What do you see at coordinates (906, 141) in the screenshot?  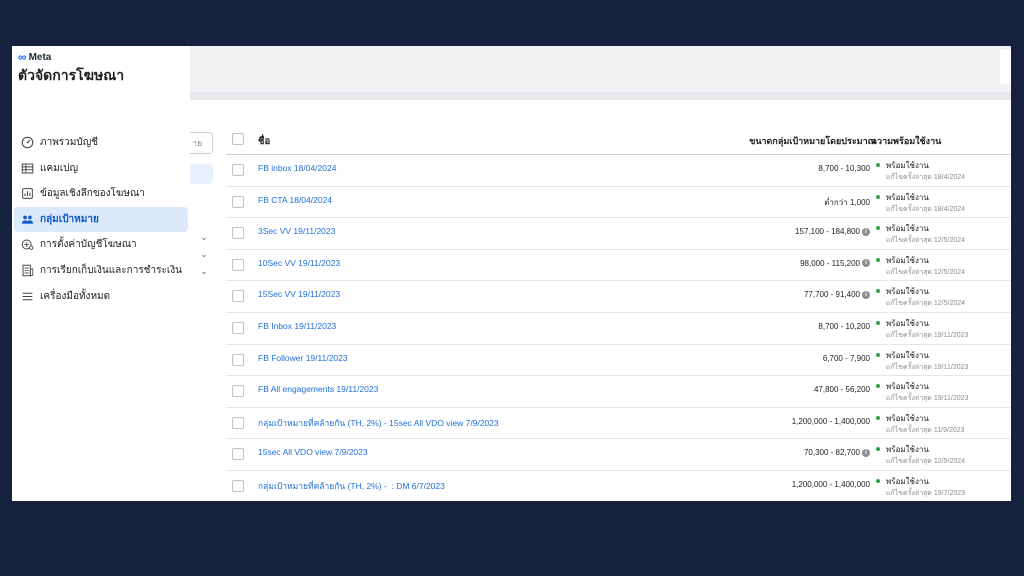 I see `column-header-availability: ความพร้อมใช้งาน` at bounding box center [906, 141].